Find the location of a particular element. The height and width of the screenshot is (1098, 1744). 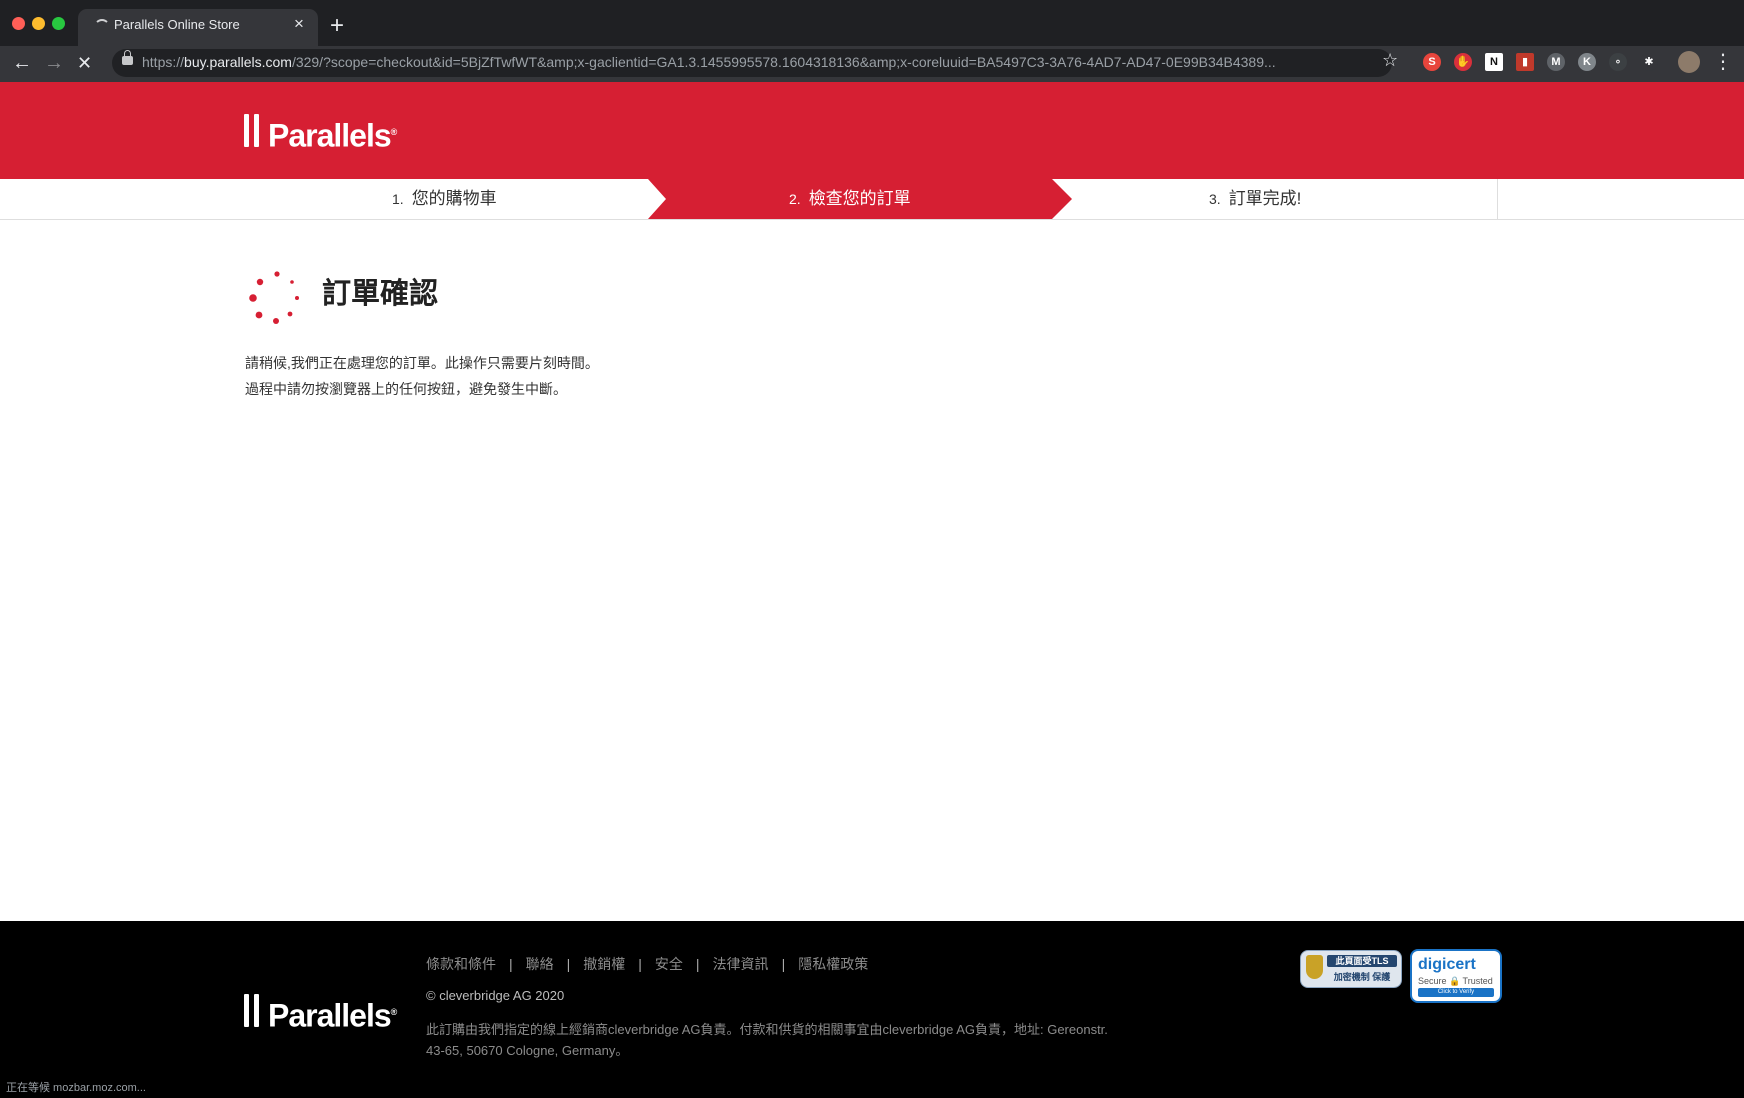

footer-link-legal: 法律資訊 is located at coordinates (741, 964).